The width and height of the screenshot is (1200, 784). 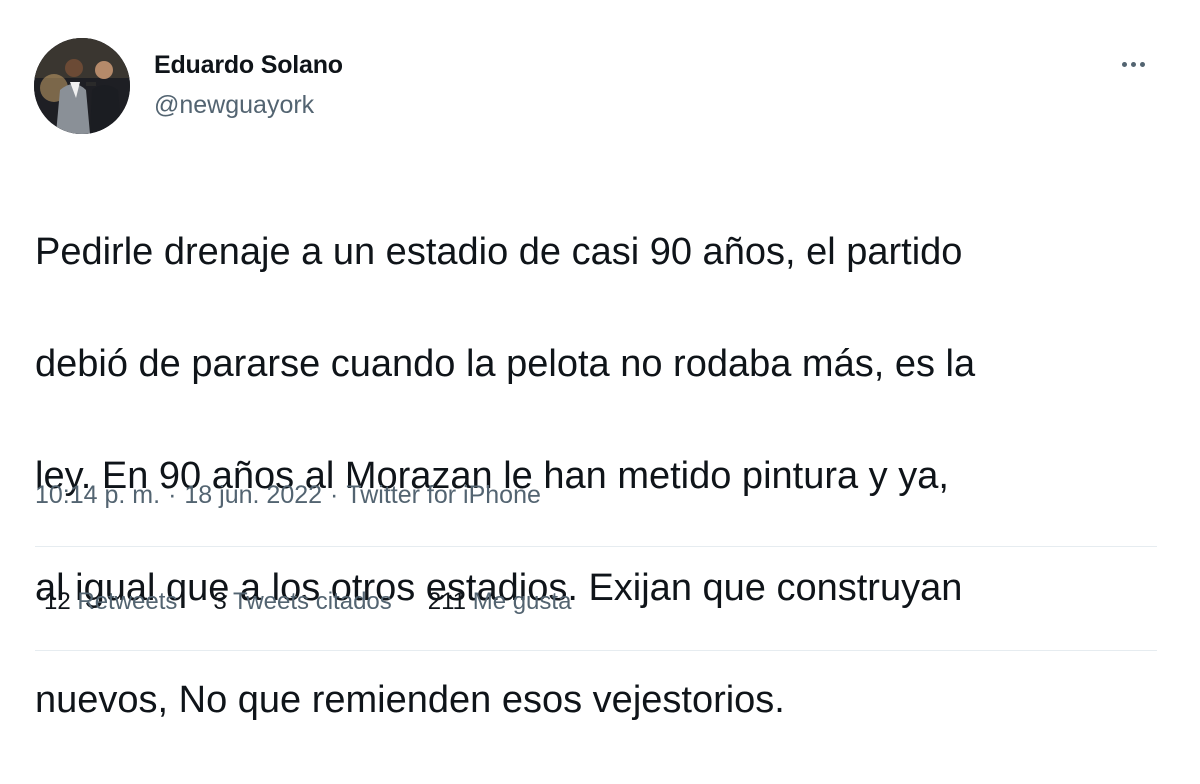 I want to click on author-info: Eduardo Solano @newguayork, so click(x=248, y=85).